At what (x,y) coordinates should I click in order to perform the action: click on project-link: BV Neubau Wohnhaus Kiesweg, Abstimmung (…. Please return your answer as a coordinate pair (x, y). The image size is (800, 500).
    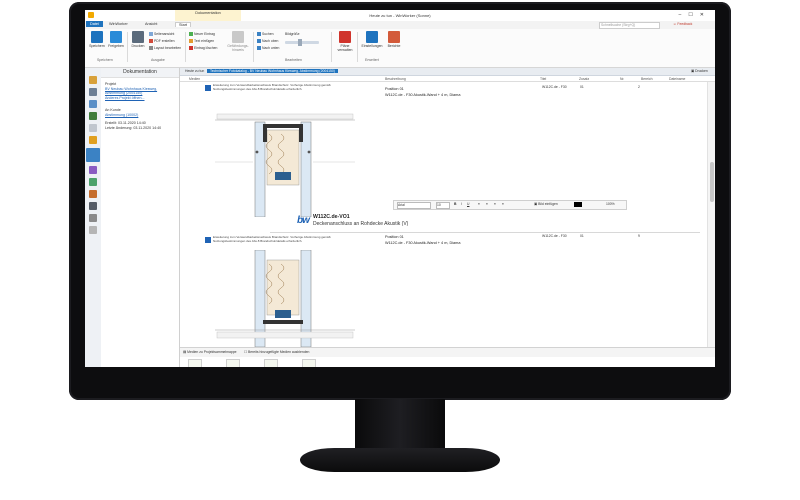
    Looking at the image, I should click on (140, 91).